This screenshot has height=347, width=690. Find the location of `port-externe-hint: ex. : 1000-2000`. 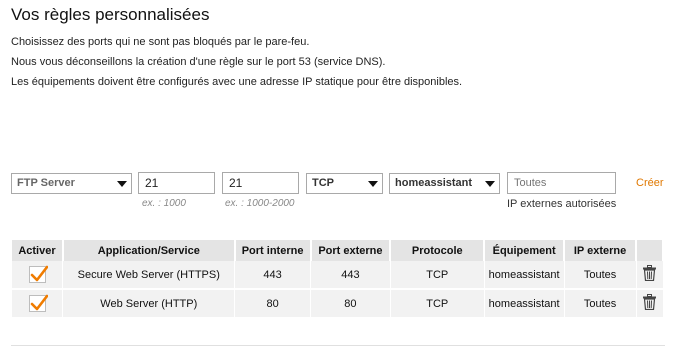

port-externe-hint: ex. : 1000-2000 is located at coordinates (260, 203).